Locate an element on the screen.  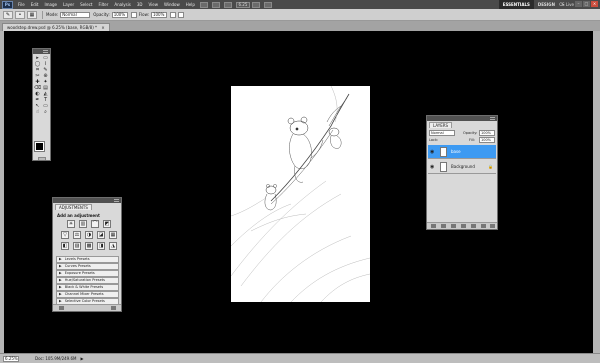
minimize-button: – is located at coordinates (578, 4).